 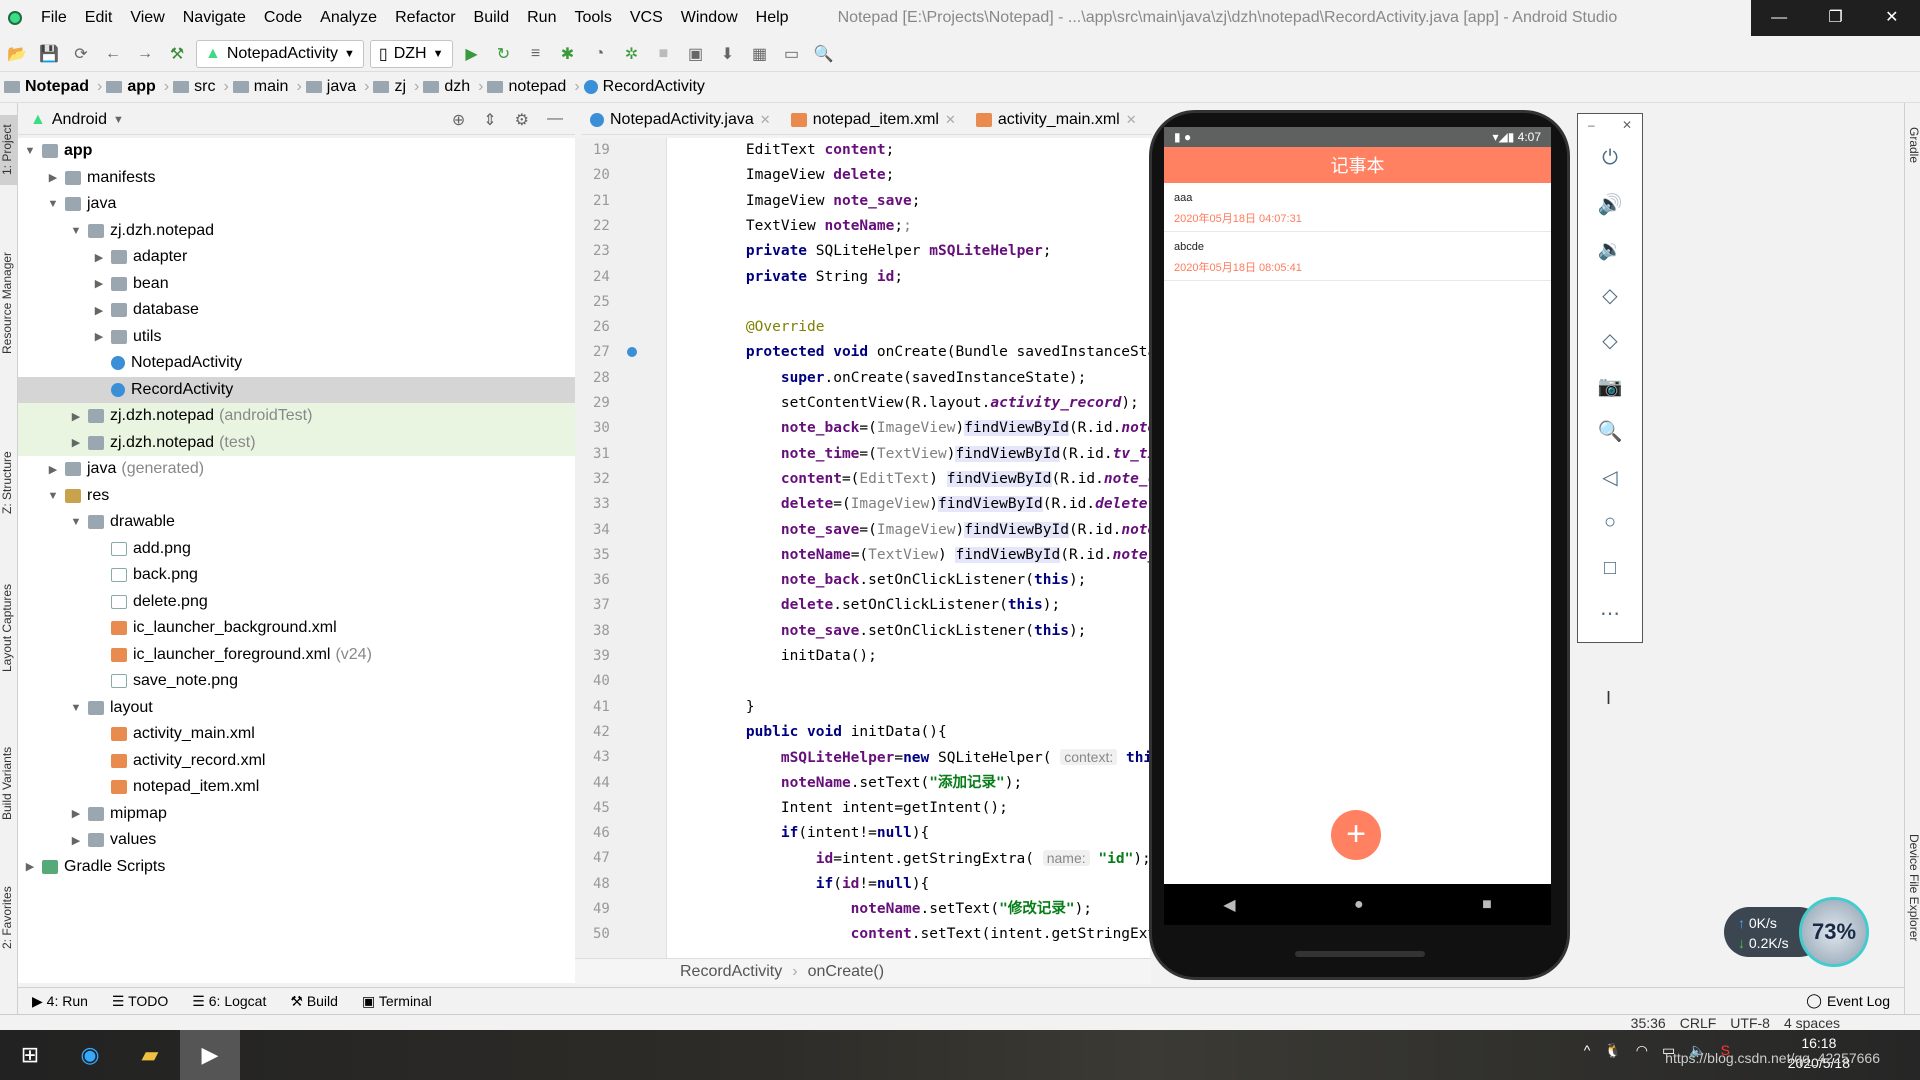 What do you see at coordinates (807, 277) in the screenshot?
I see `code-line: private String id;` at bounding box center [807, 277].